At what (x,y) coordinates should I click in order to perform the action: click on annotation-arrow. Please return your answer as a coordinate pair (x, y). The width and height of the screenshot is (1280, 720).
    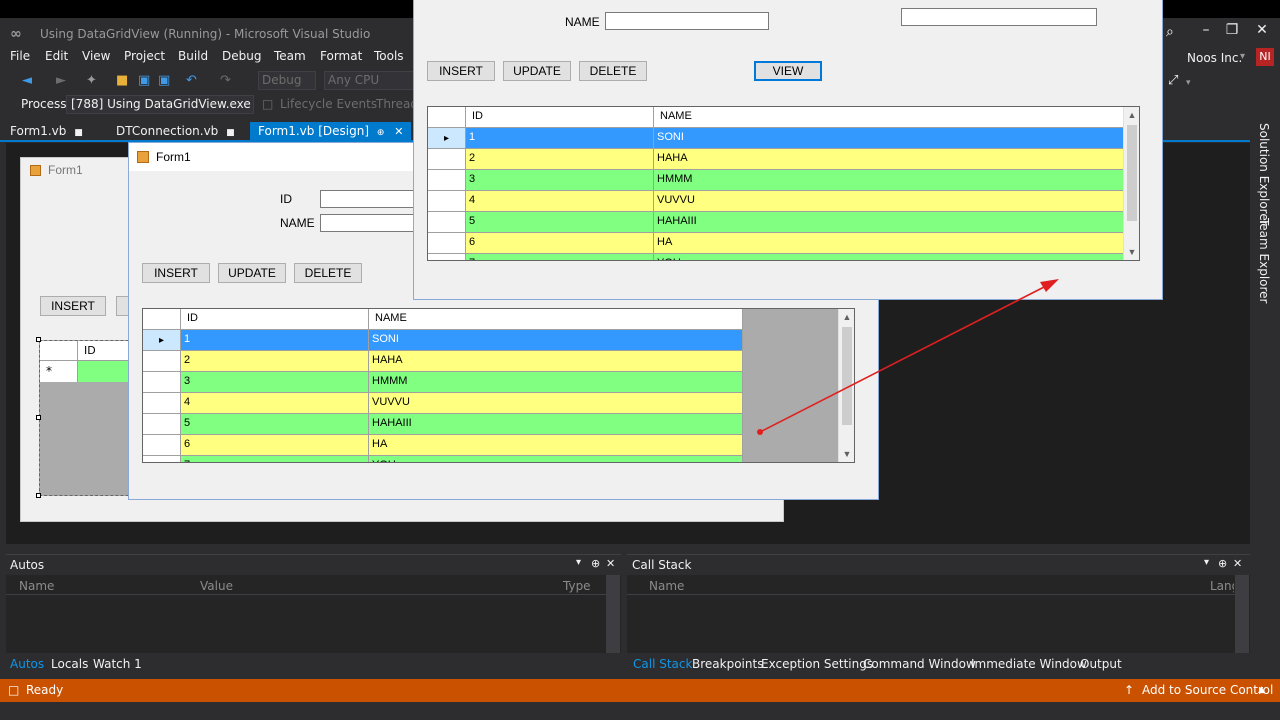
    Looking at the image, I should click on (908, 357).